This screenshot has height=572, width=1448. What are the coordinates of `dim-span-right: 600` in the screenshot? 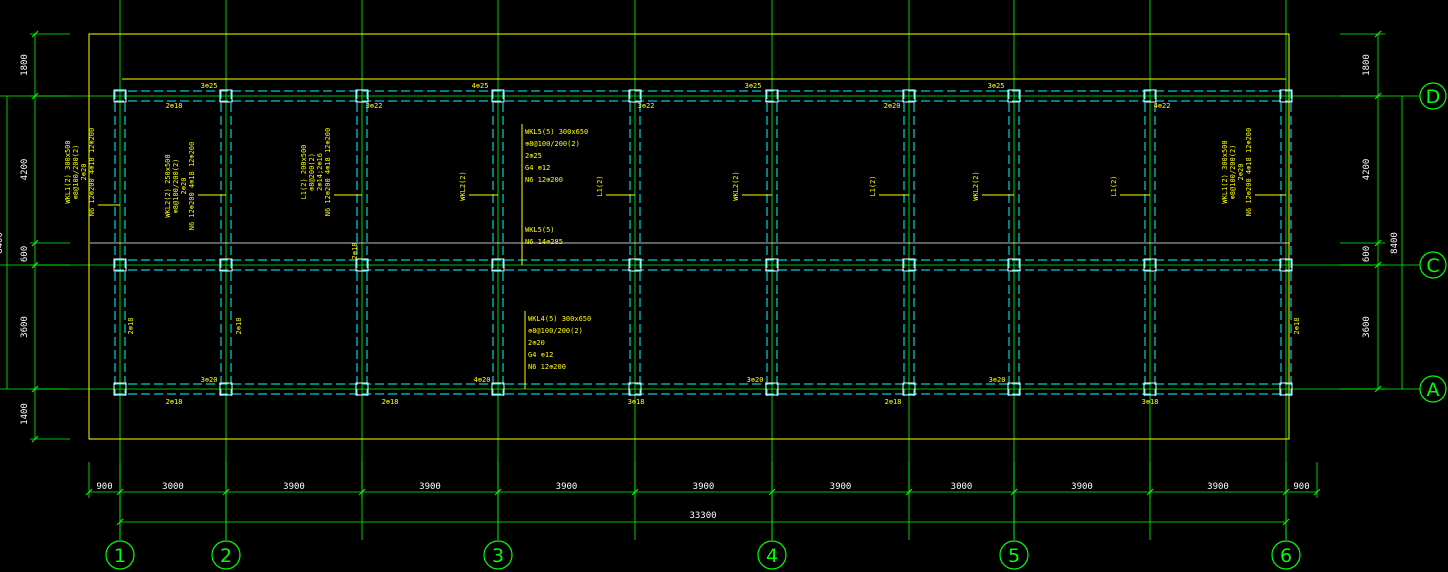 It's located at (1367, 254).